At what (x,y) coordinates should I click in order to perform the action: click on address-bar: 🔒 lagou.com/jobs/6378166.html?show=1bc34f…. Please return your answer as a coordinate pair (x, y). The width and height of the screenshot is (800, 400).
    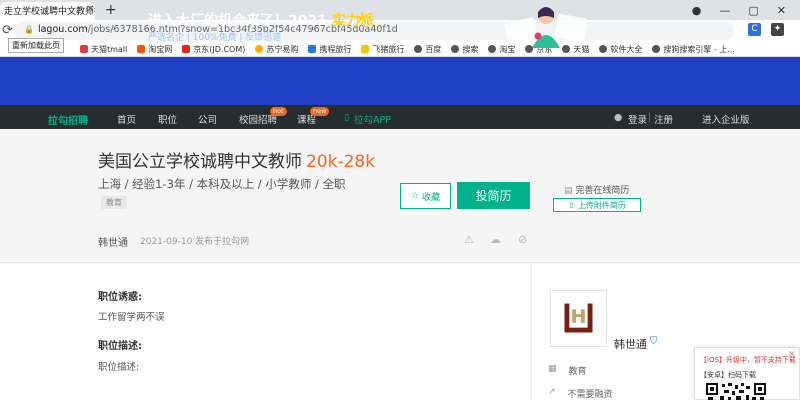
    Looking at the image, I should click on (374, 31).